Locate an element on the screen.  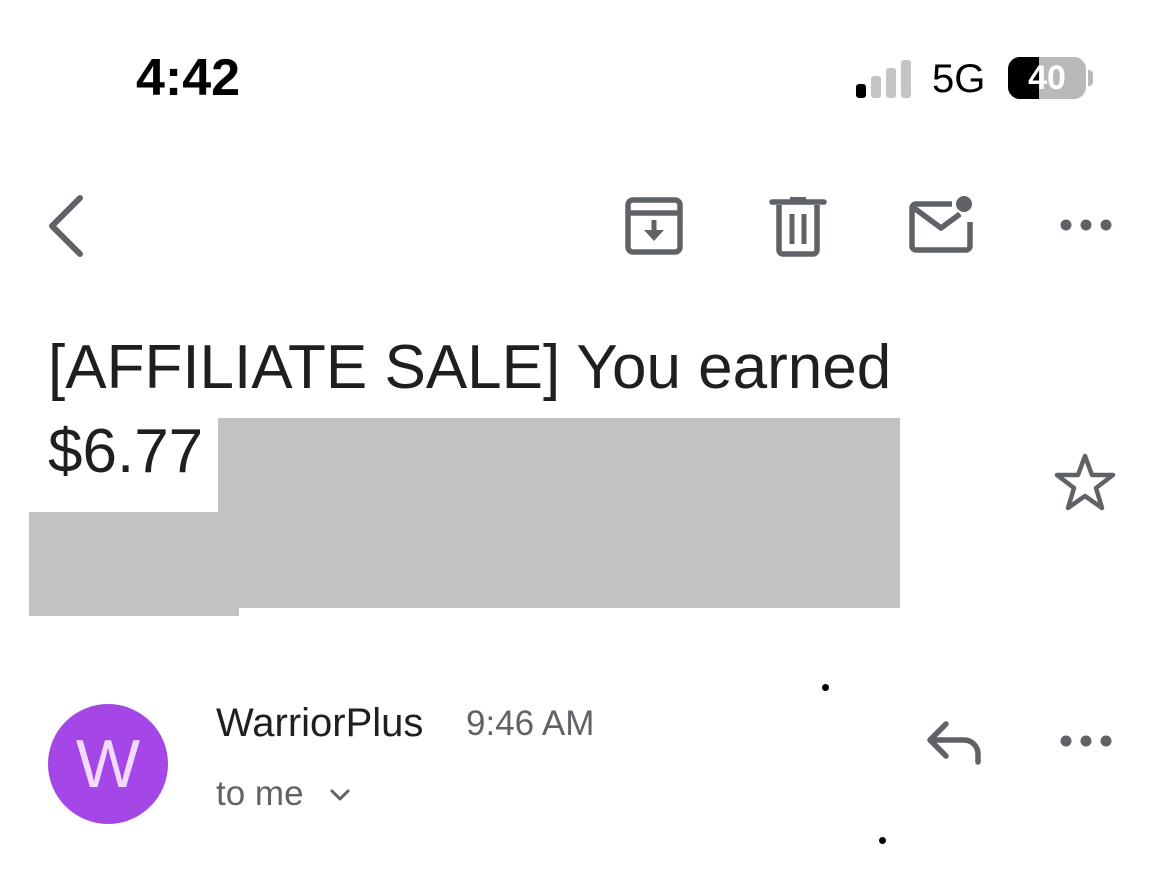
reply-button is located at coordinates (954, 741).